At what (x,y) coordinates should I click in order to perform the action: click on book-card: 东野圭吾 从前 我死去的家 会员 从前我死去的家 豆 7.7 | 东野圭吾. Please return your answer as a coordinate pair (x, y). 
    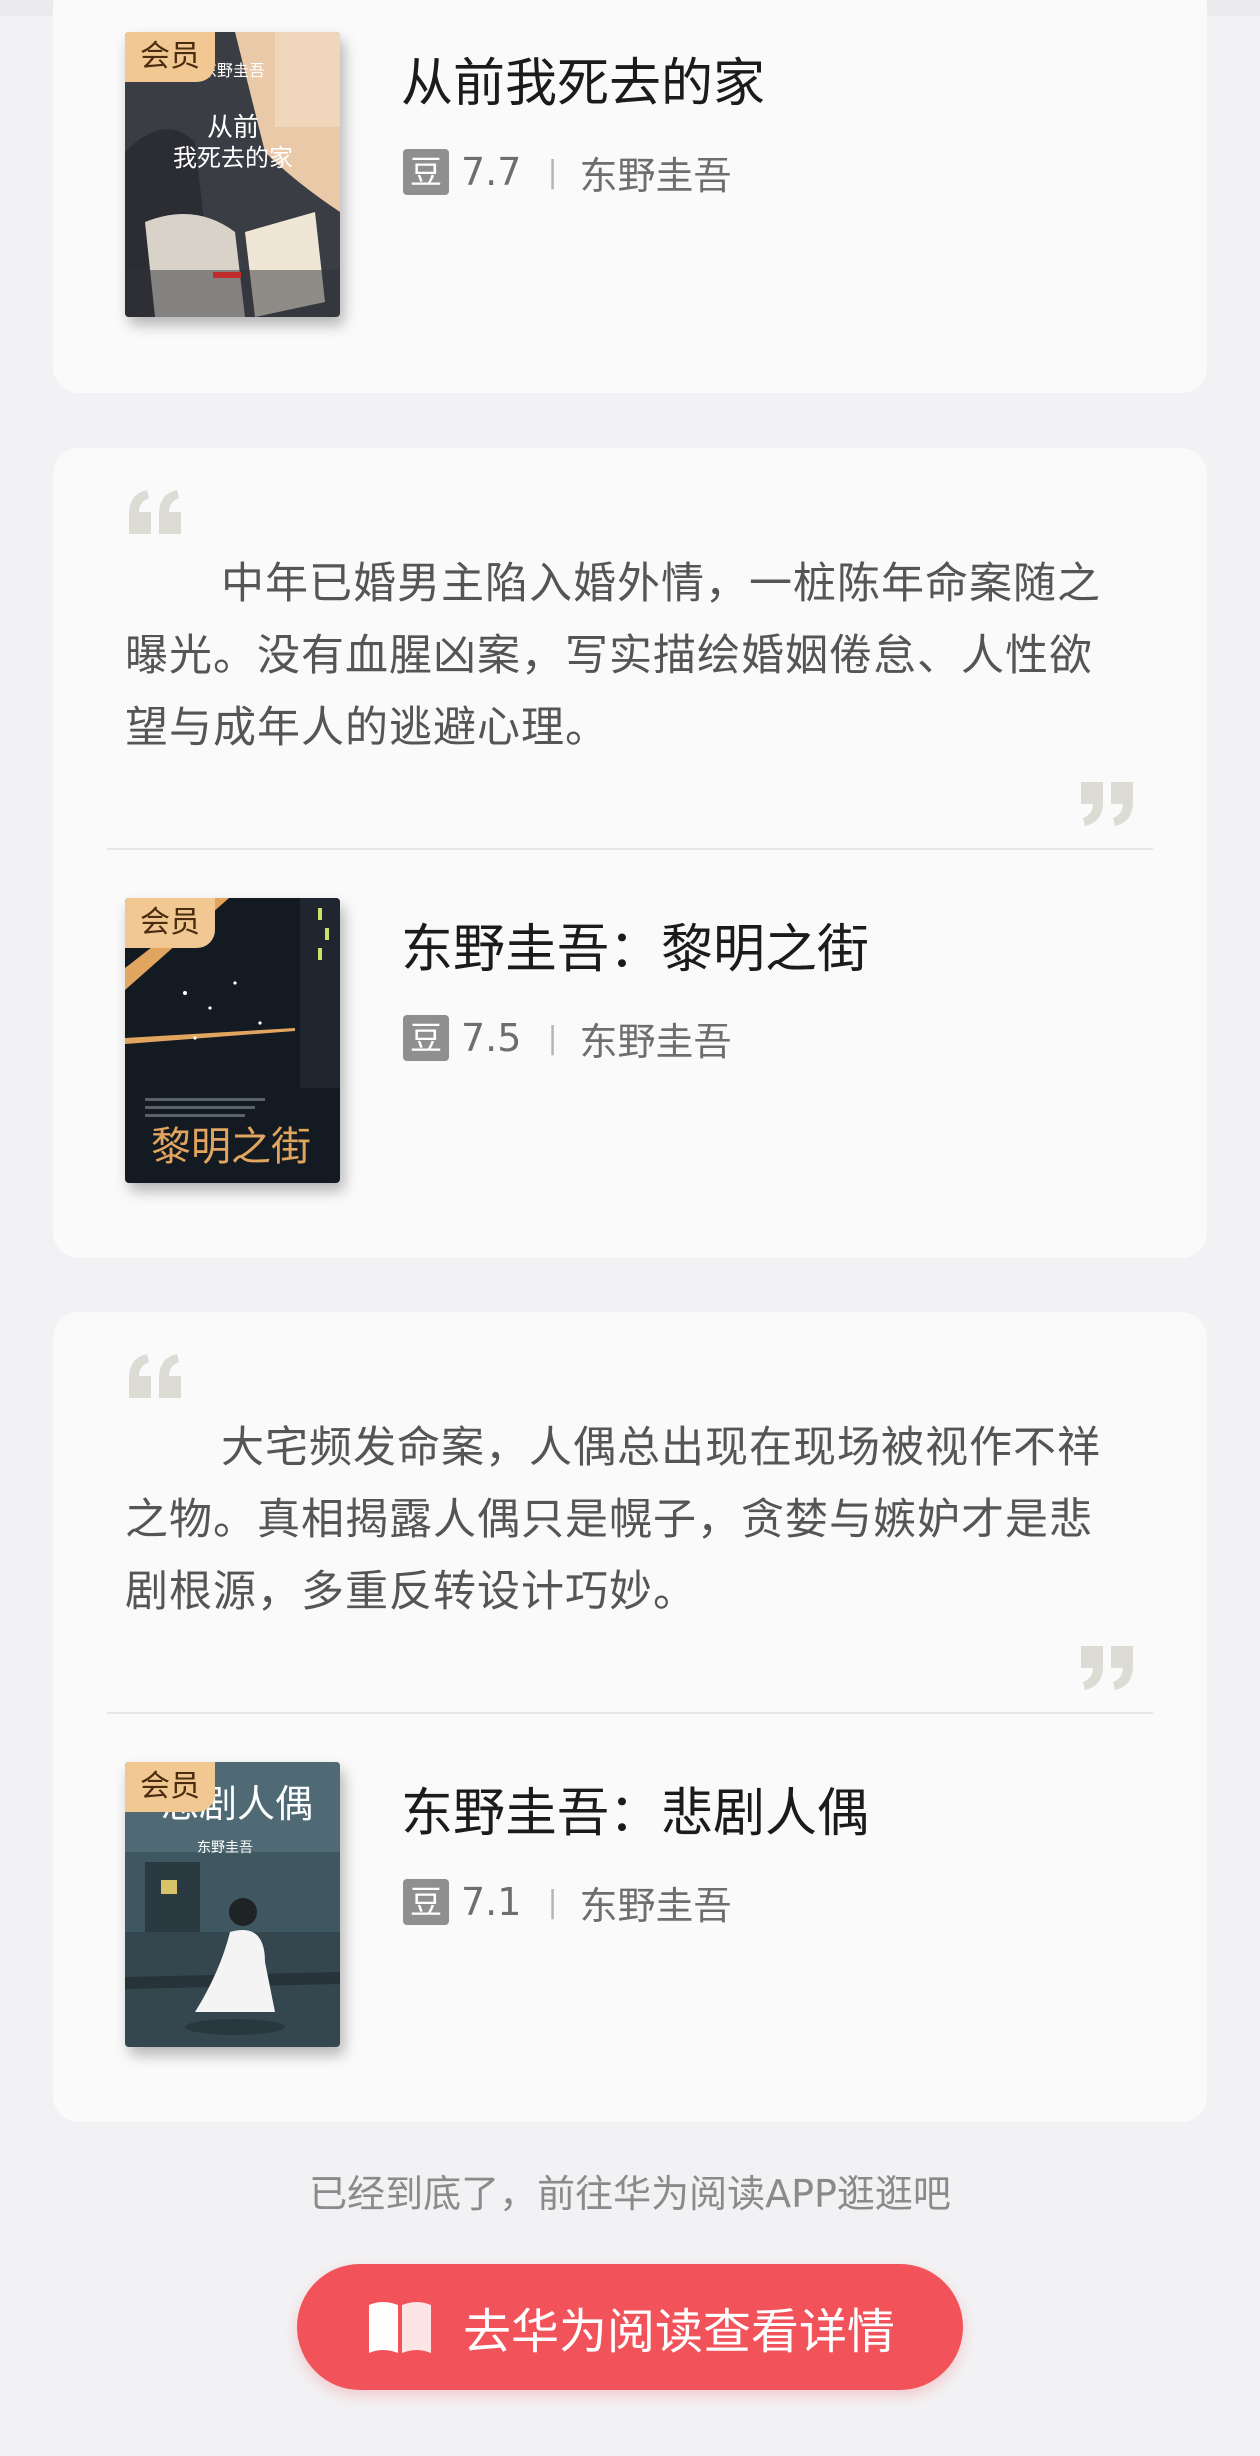
    Looking at the image, I should click on (630, 196).